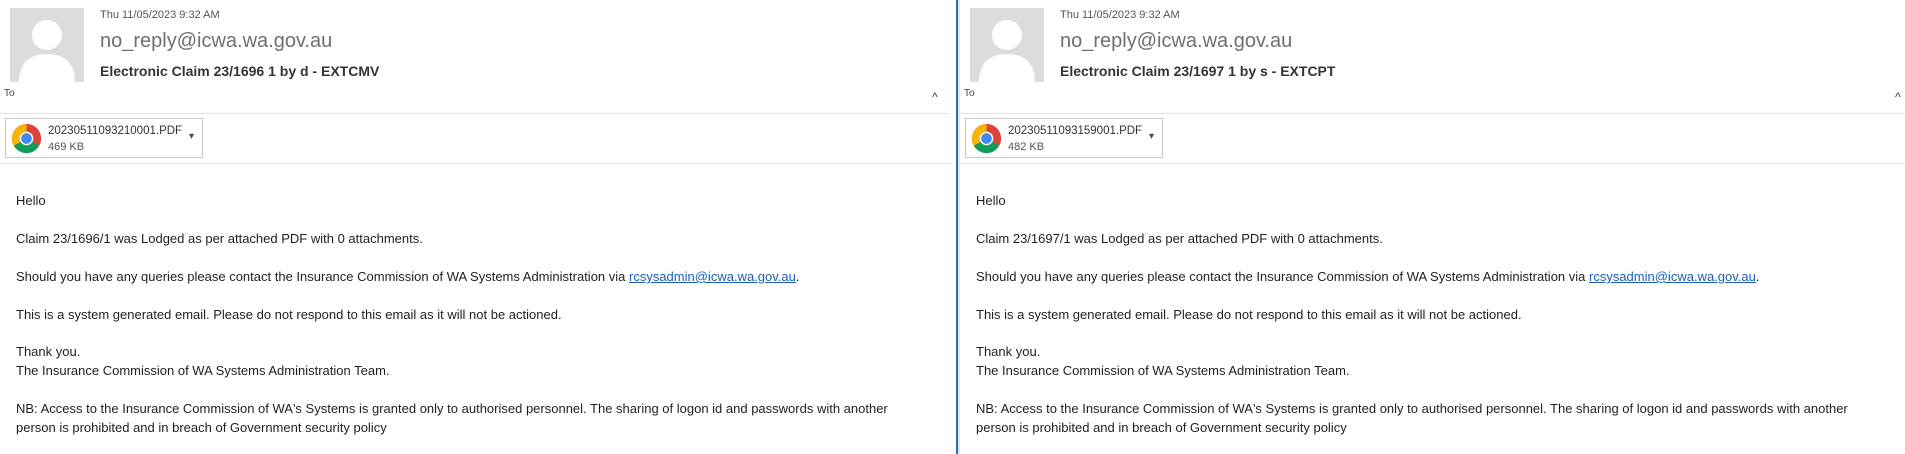  What do you see at coordinates (66, 147) in the screenshot?
I see `attachment-size: 469 KB` at bounding box center [66, 147].